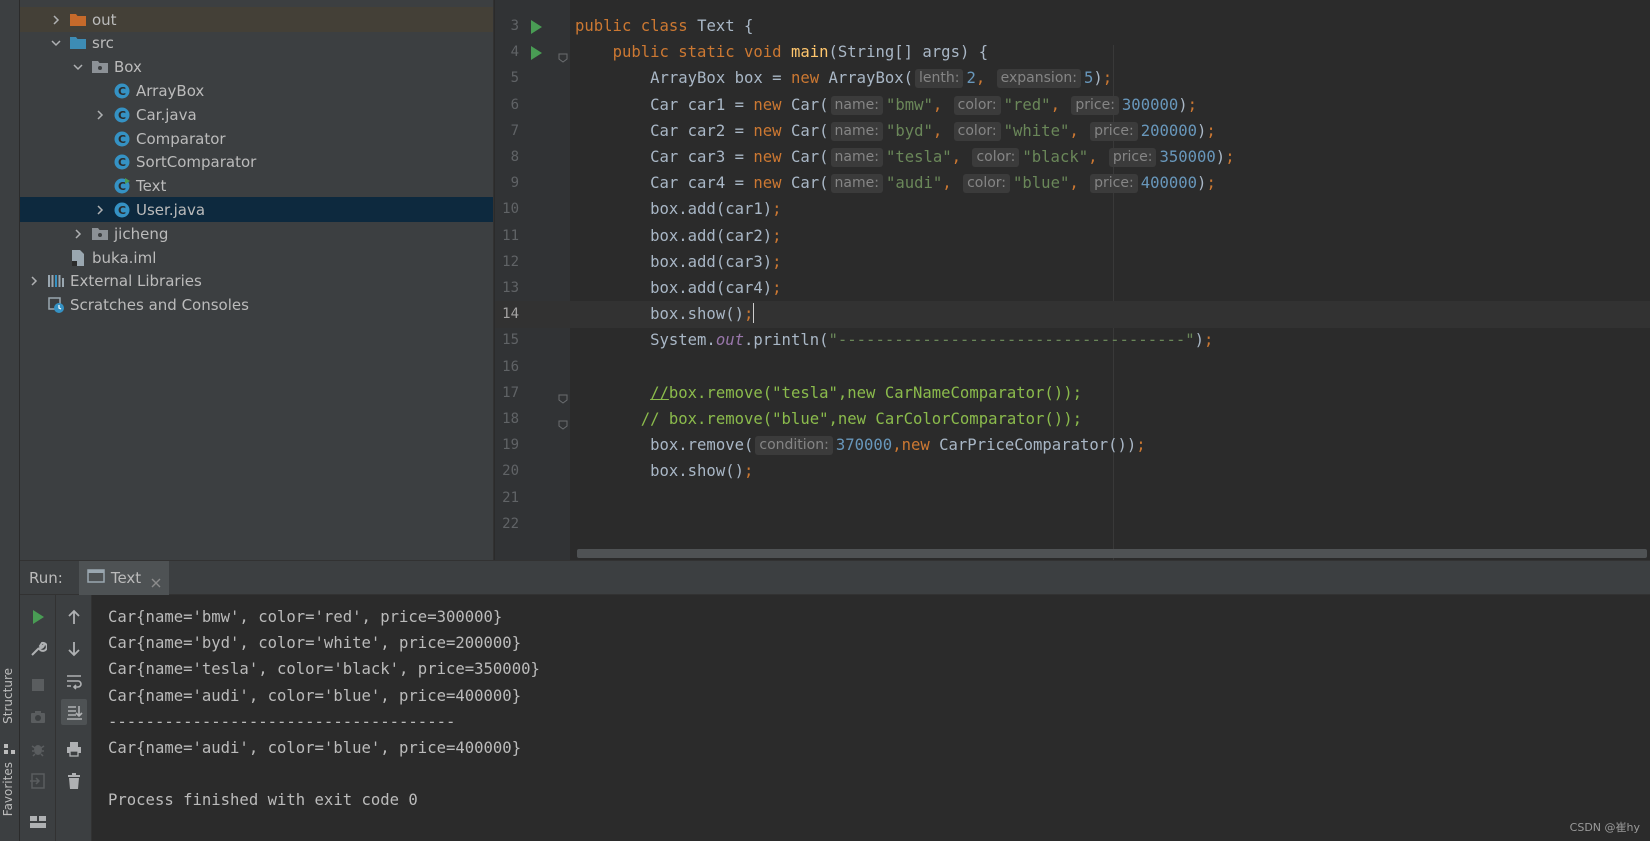 Image resolution: width=1650 pixels, height=841 pixels. Describe the element at coordinates (38, 781) in the screenshot. I see `exit-icon` at that location.